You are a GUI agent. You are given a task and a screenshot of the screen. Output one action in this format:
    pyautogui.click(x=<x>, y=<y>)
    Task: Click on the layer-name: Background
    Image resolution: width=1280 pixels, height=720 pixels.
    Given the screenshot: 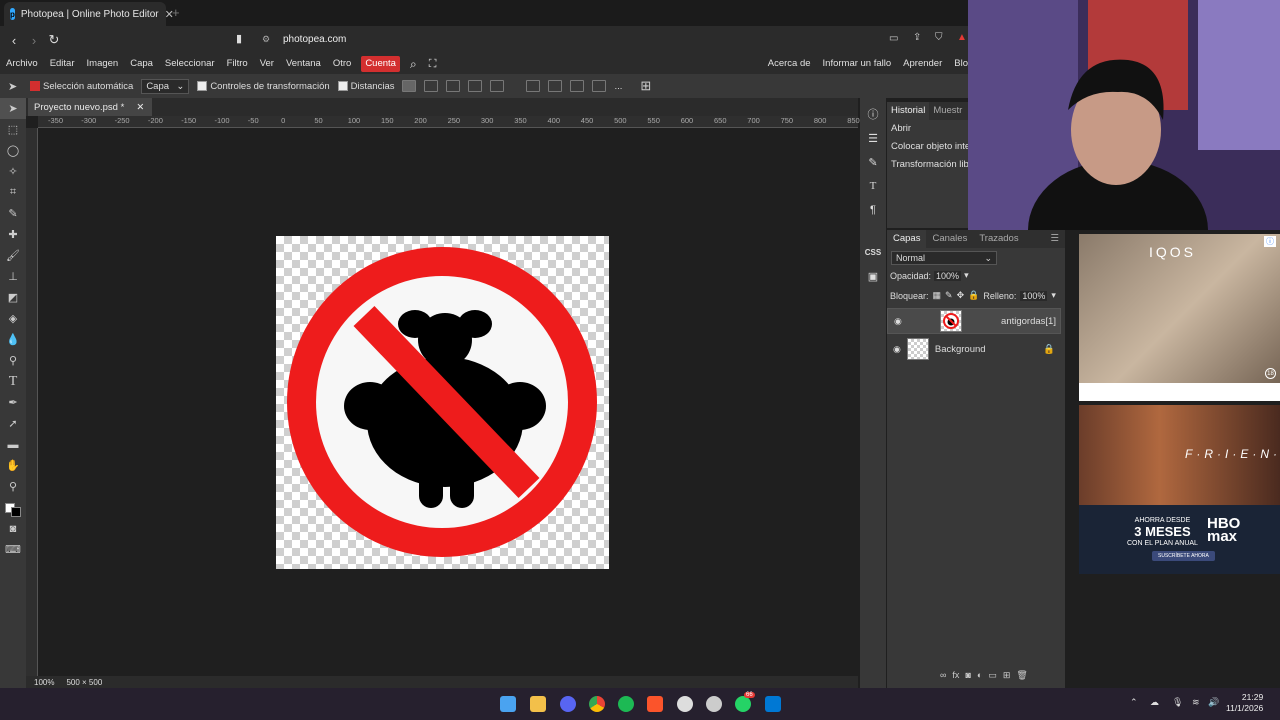 What is the action you would take?
    pyautogui.click(x=960, y=349)
    